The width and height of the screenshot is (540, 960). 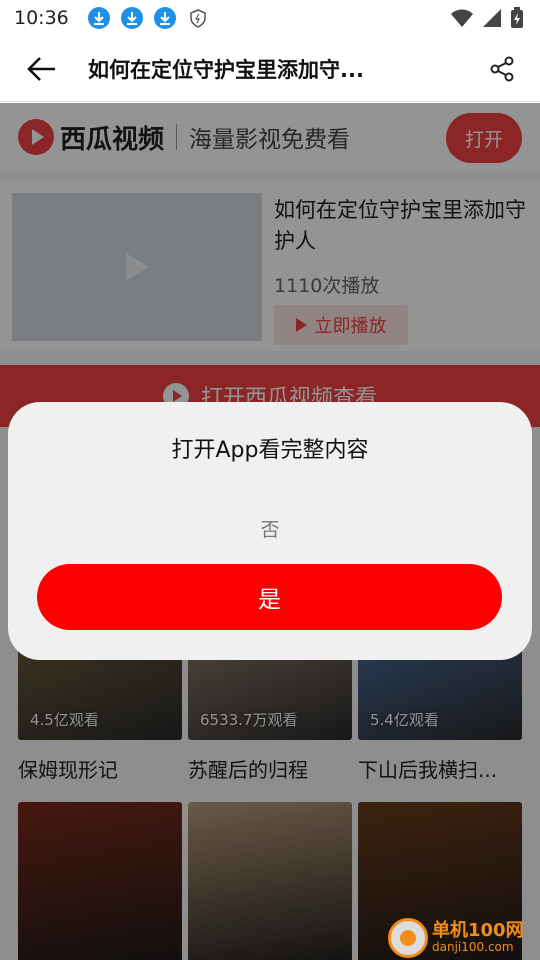 I want to click on share-button, so click(x=502, y=69).